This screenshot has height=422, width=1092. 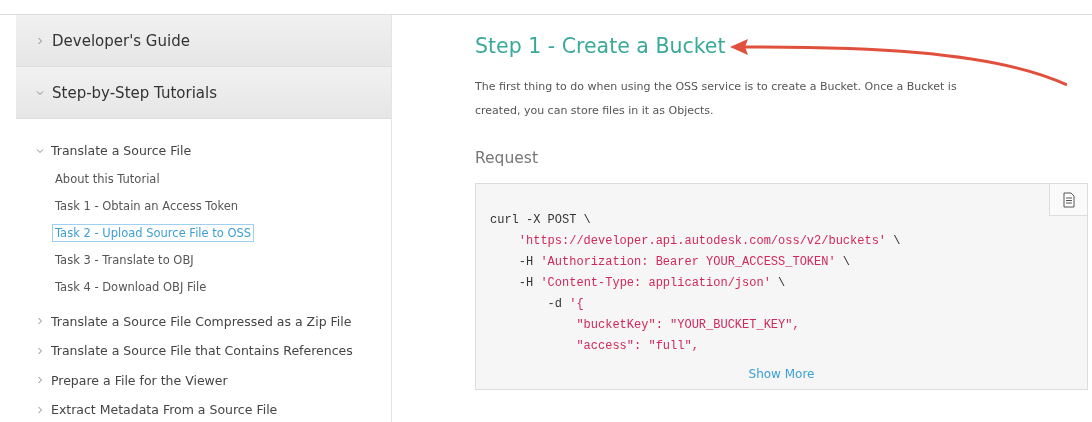 What do you see at coordinates (716, 99) in the screenshot?
I see `intro-paragraph: The first thing to do when using the OSS service is to create a Bucket. Once a Bucket is created, you can store files in it as Objects.` at bounding box center [716, 99].